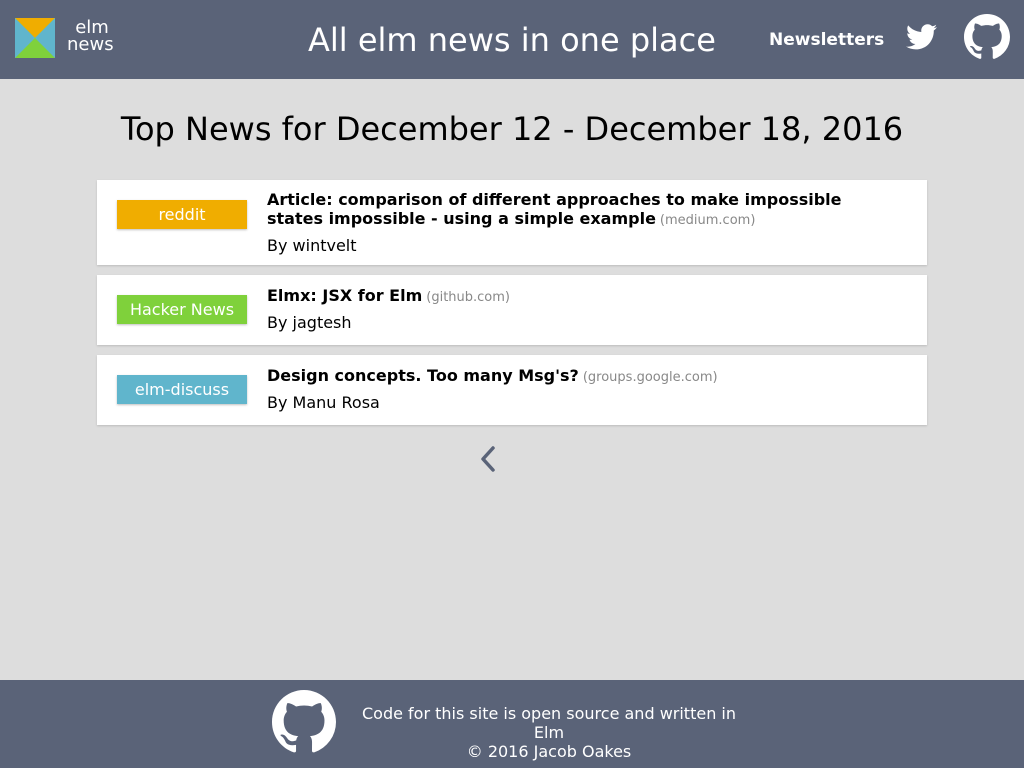 This screenshot has height=768, width=1024. Describe the element at coordinates (921, 37) in the screenshot. I see `twitter-icon` at that location.